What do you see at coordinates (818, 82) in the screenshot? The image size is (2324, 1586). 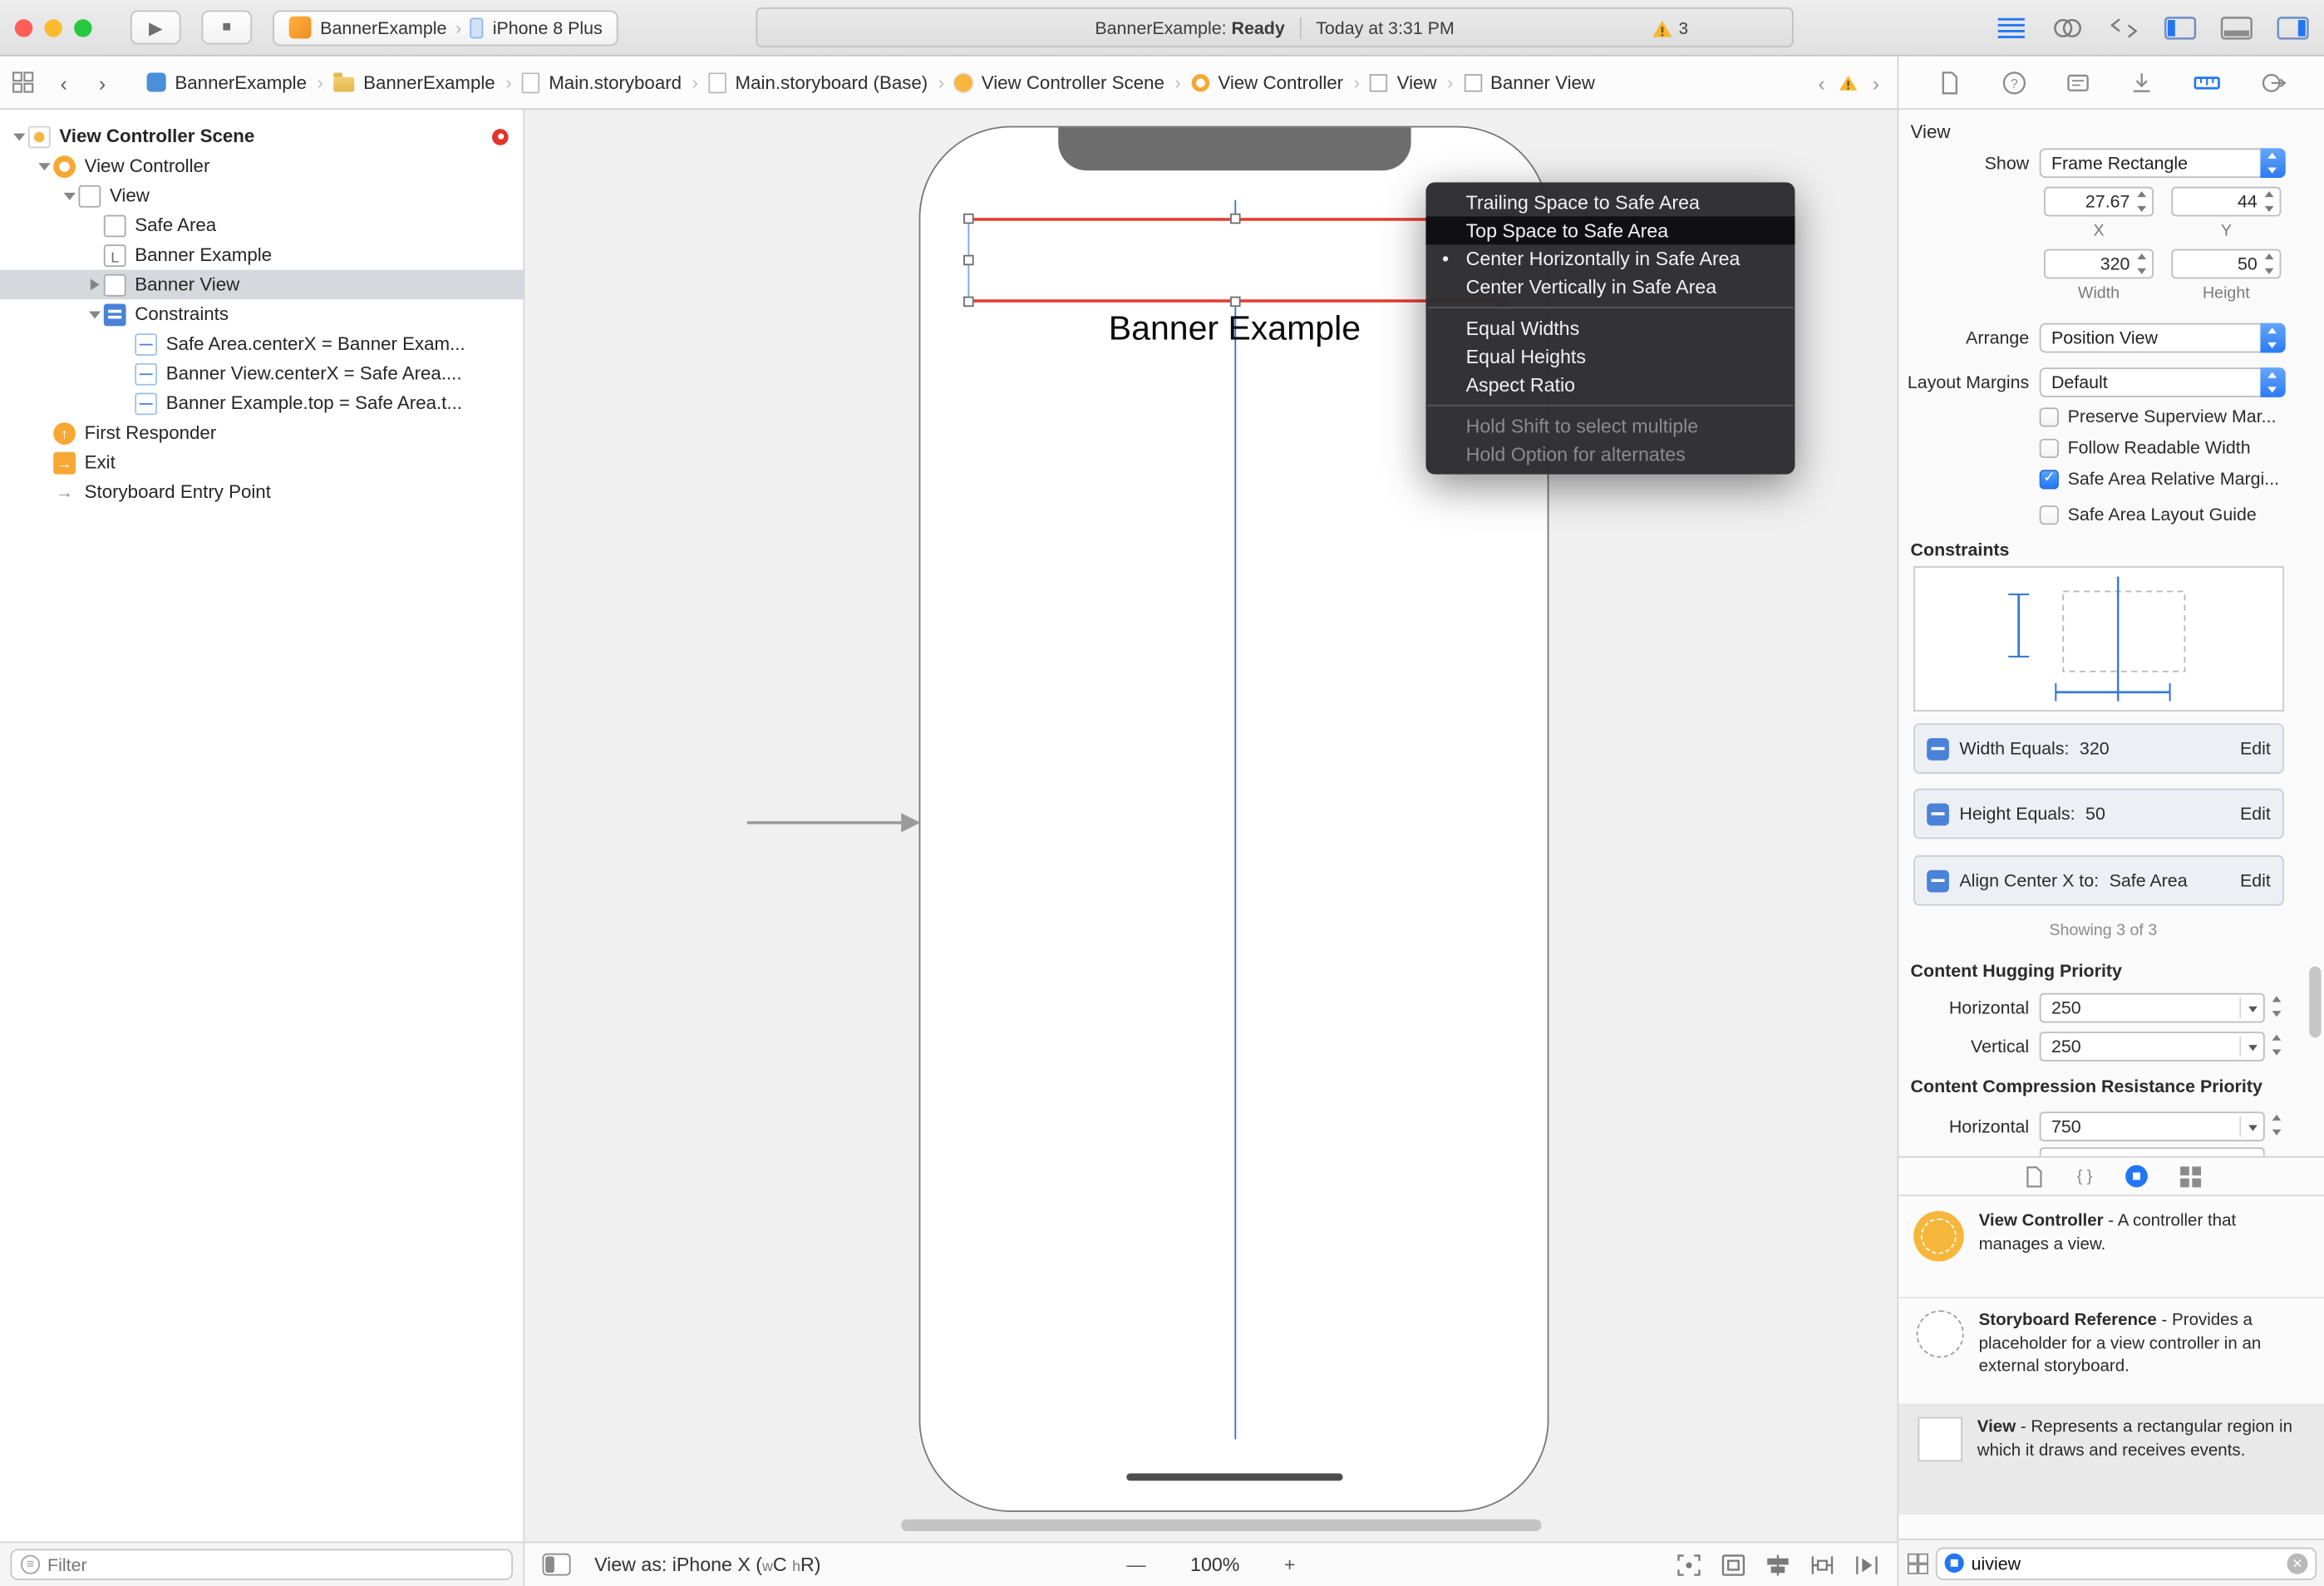 I see `breadcrumb-storyboard-base: Main.storyboard (Base)` at bounding box center [818, 82].